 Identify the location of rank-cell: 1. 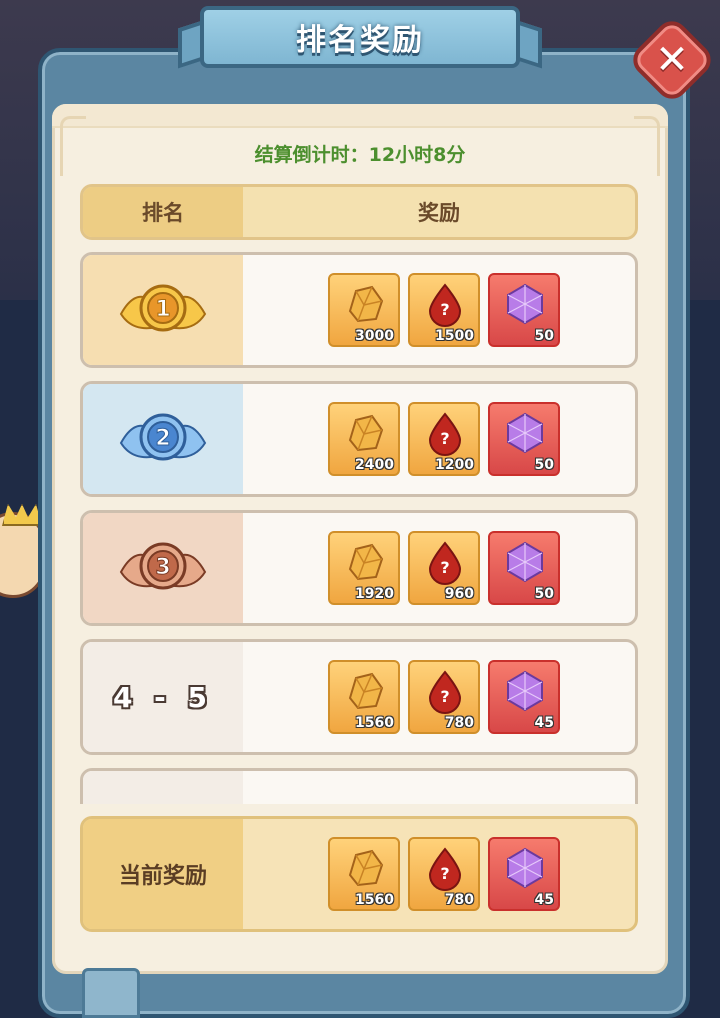
(163, 310).